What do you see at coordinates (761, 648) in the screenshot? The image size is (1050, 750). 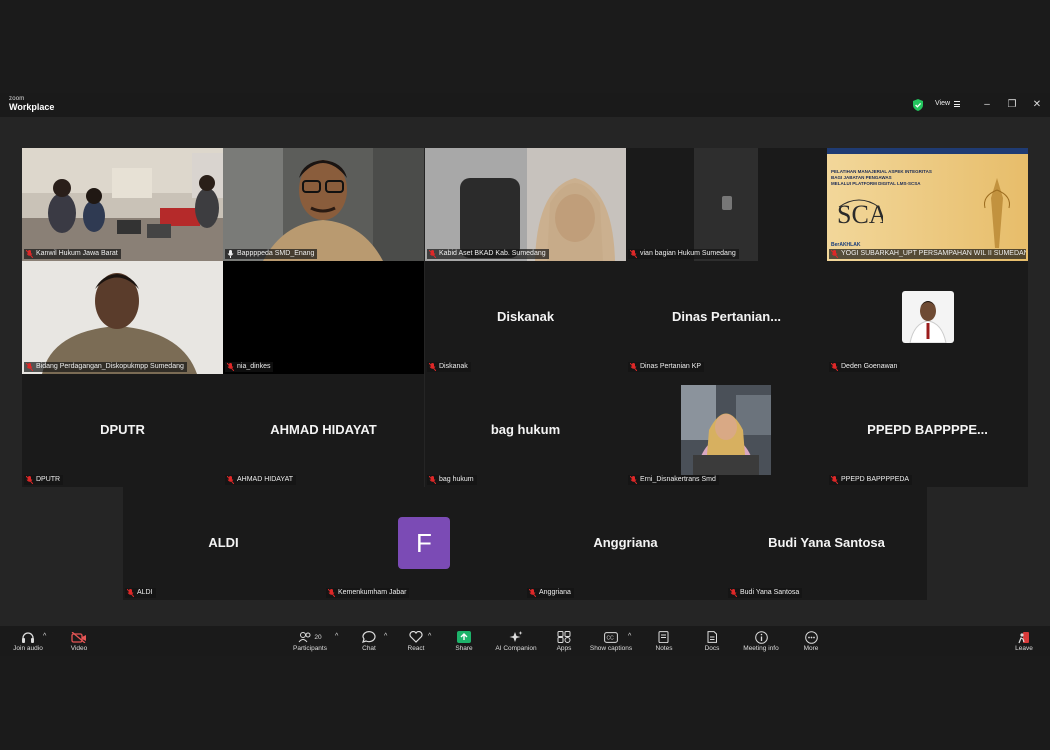 I see `meeting-info-label: Meeting info` at bounding box center [761, 648].